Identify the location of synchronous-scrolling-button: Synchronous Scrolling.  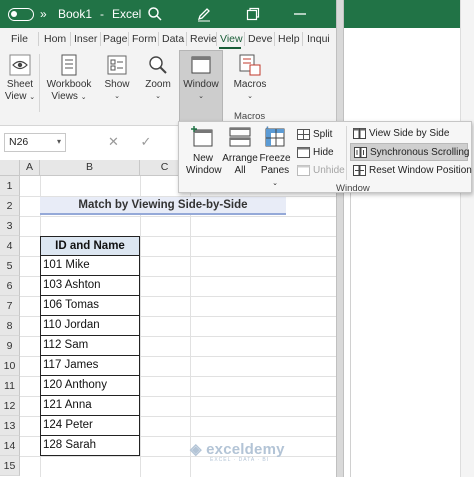
(410, 152).